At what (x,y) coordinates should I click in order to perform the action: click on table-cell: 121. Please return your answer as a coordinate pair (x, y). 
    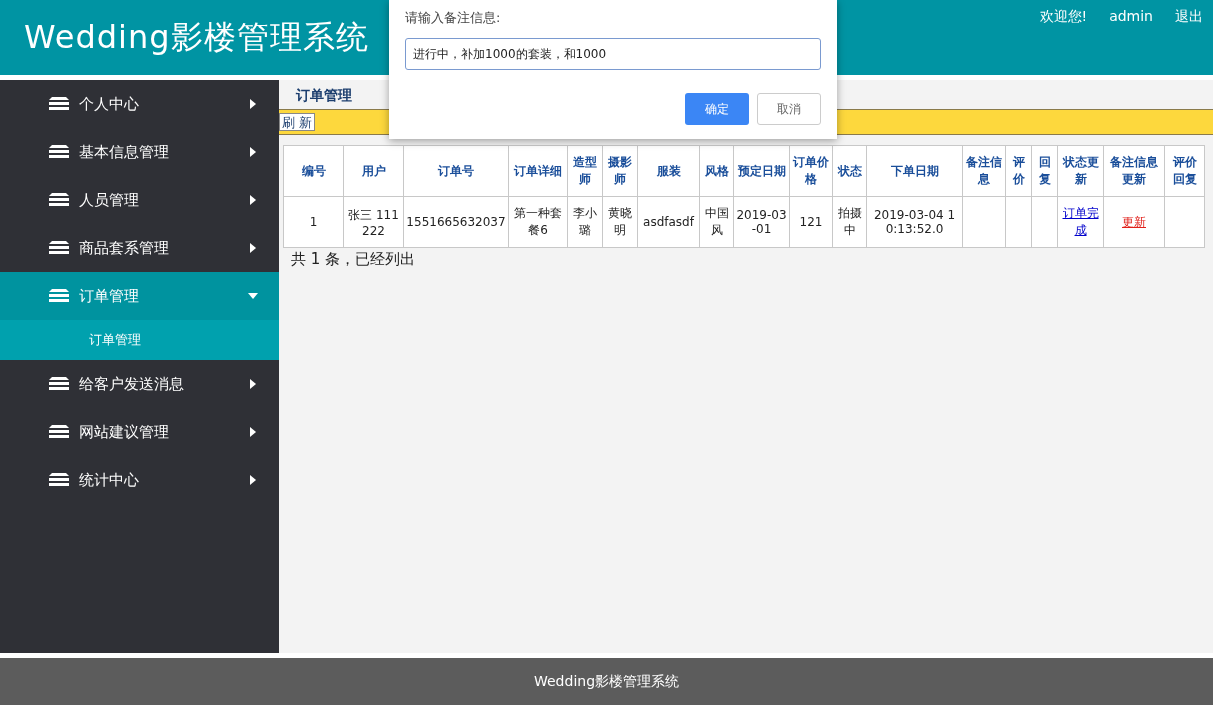
    Looking at the image, I should click on (811, 222).